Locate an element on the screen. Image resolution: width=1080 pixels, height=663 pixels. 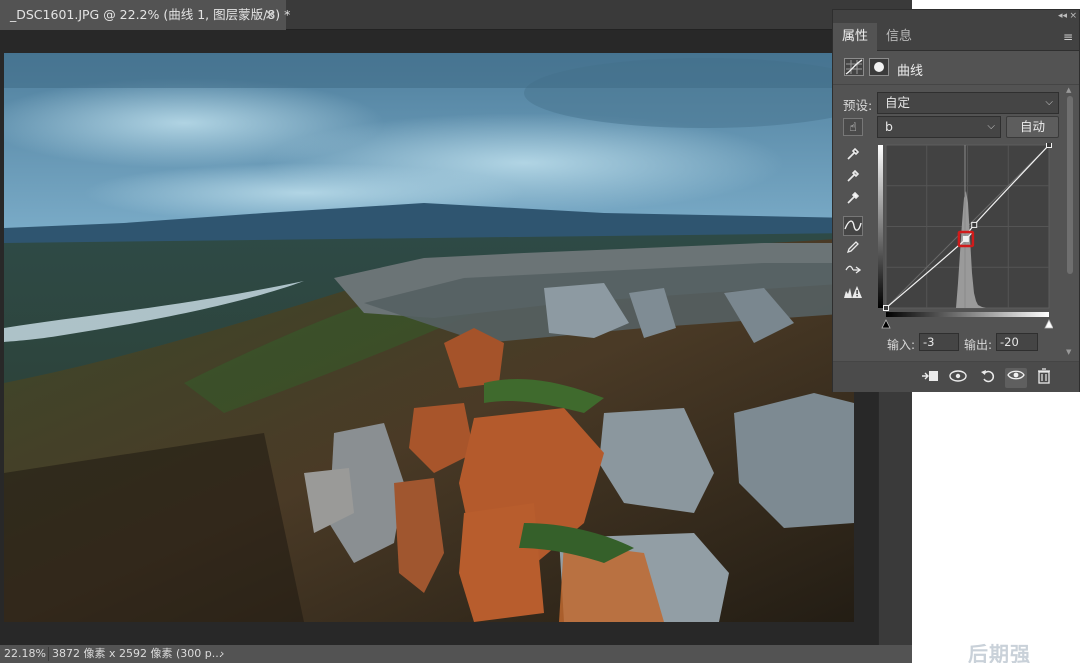
input-value-field: -3 is located at coordinates (939, 342).